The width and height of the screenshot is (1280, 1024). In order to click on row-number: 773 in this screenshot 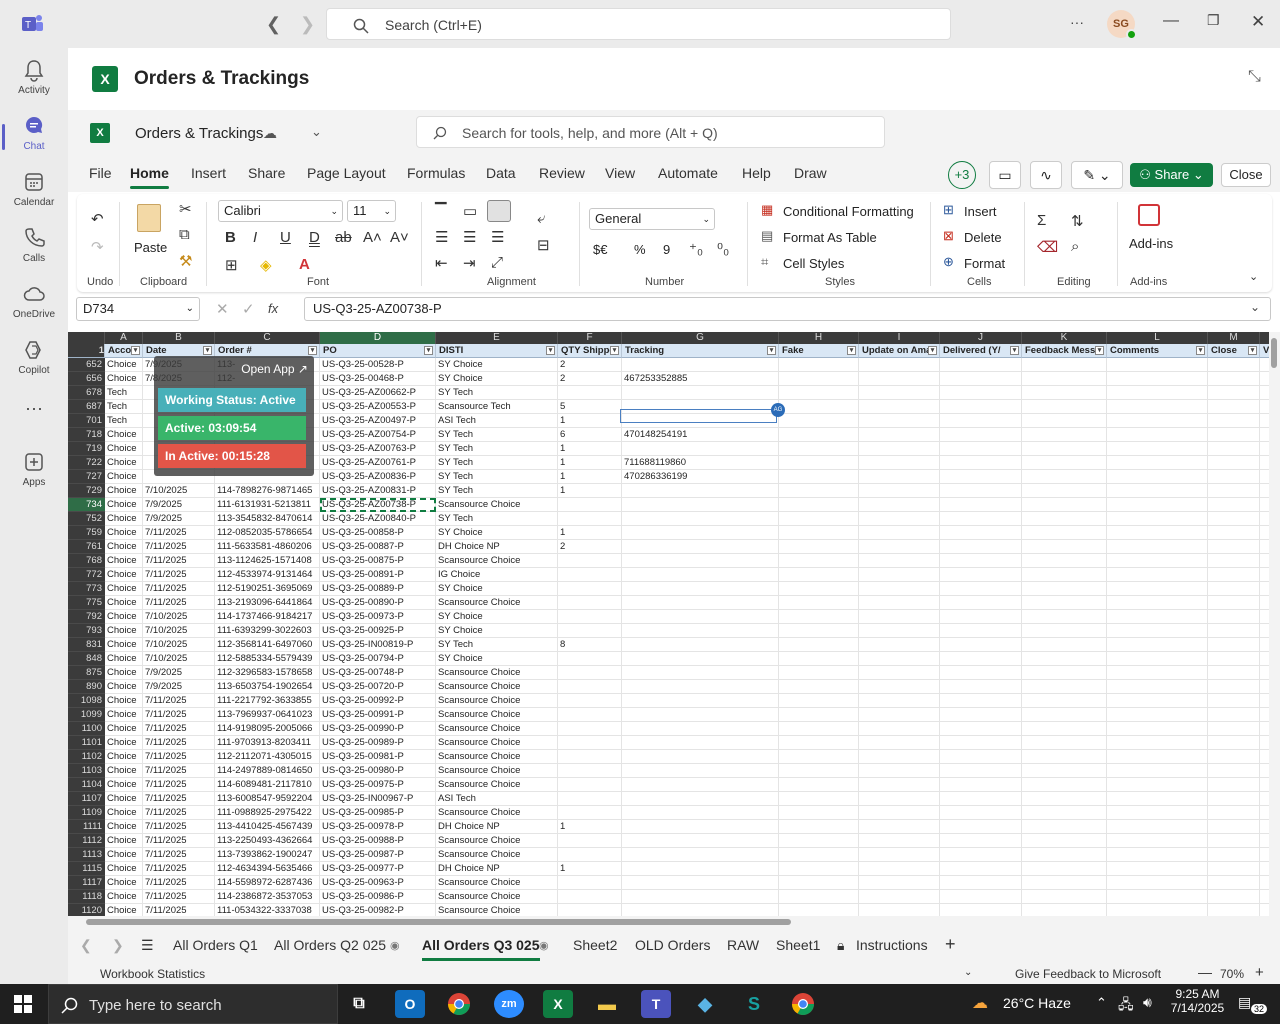, I will do `click(86, 589)`.